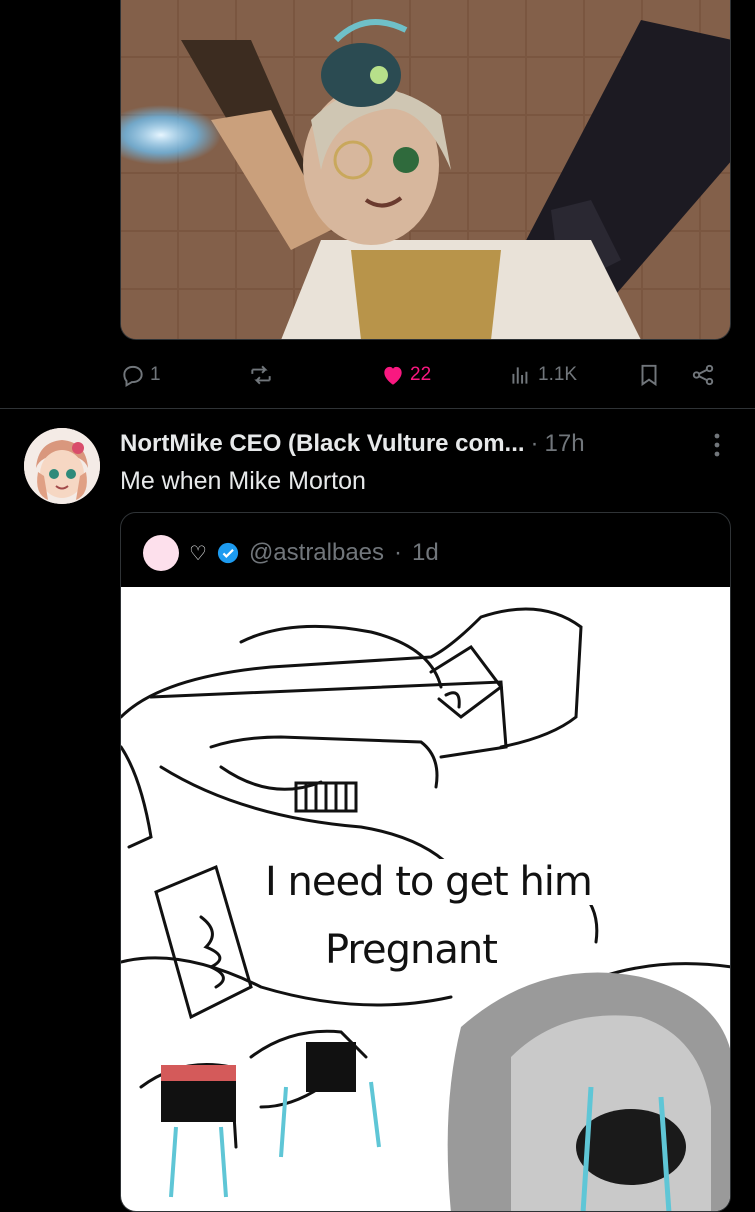 The height and width of the screenshot is (1212, 755). I want to click on views-button: 1.1K, so click(542, 375).